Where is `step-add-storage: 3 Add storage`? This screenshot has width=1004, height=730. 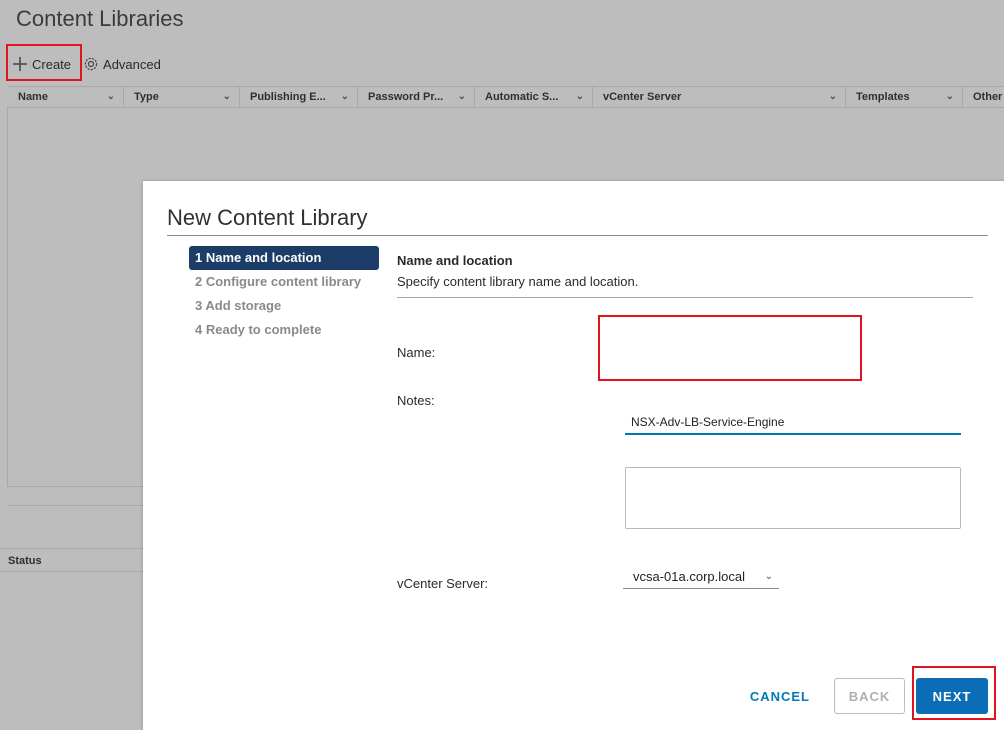 step-add-storage: 3 Add storage is located at coordinates (284, 306).